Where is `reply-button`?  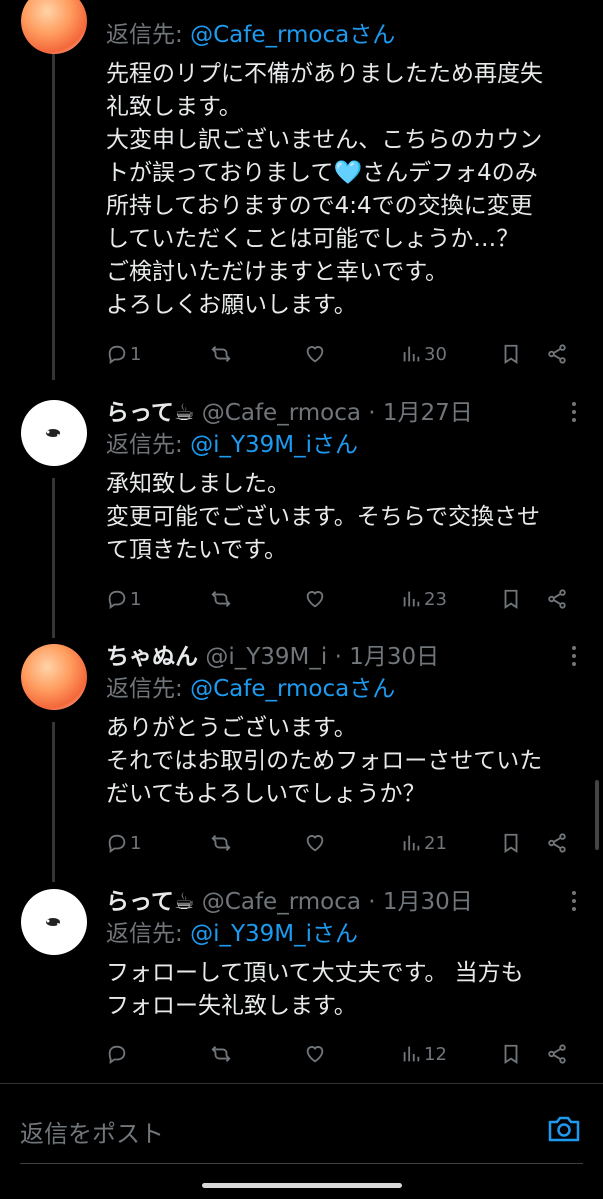
reply-button is located at coordinates (118, 1054).